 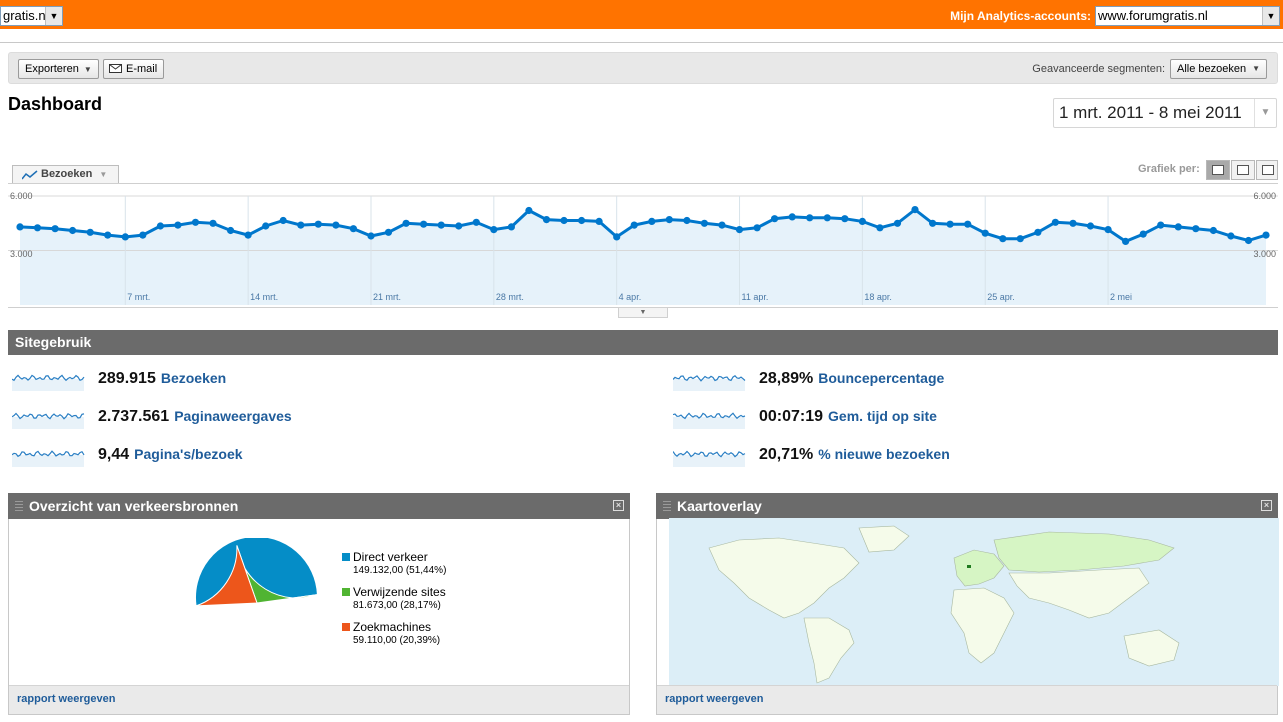 I want to click on map-region-north-america, so click(x=784, y=578).